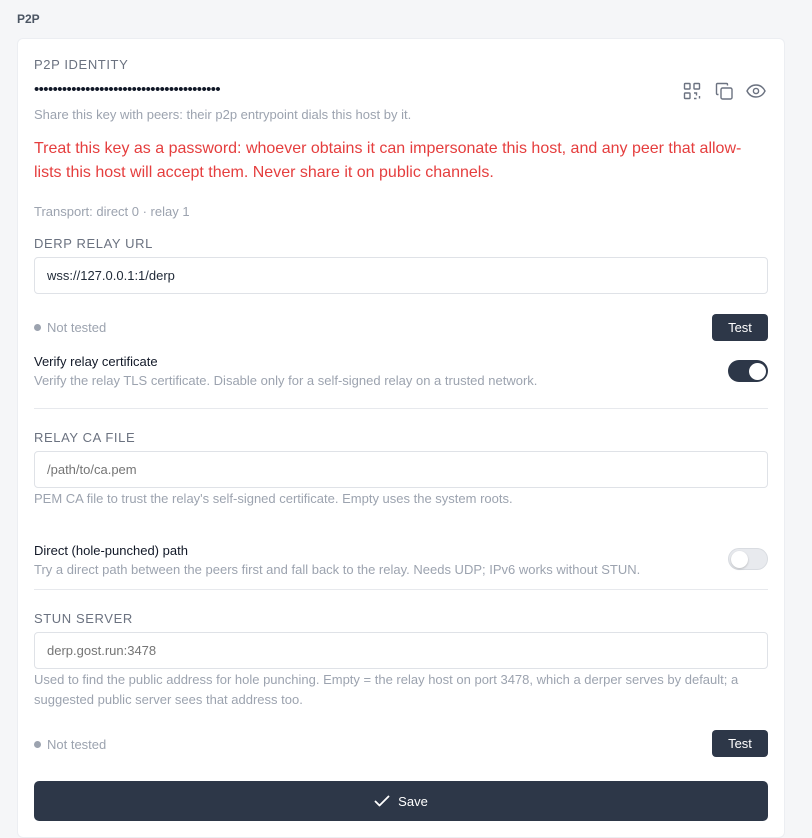 Image resolution: width=812 pixels, height=838 pixels. I want to click on save-button: Save, so click(401, 801).